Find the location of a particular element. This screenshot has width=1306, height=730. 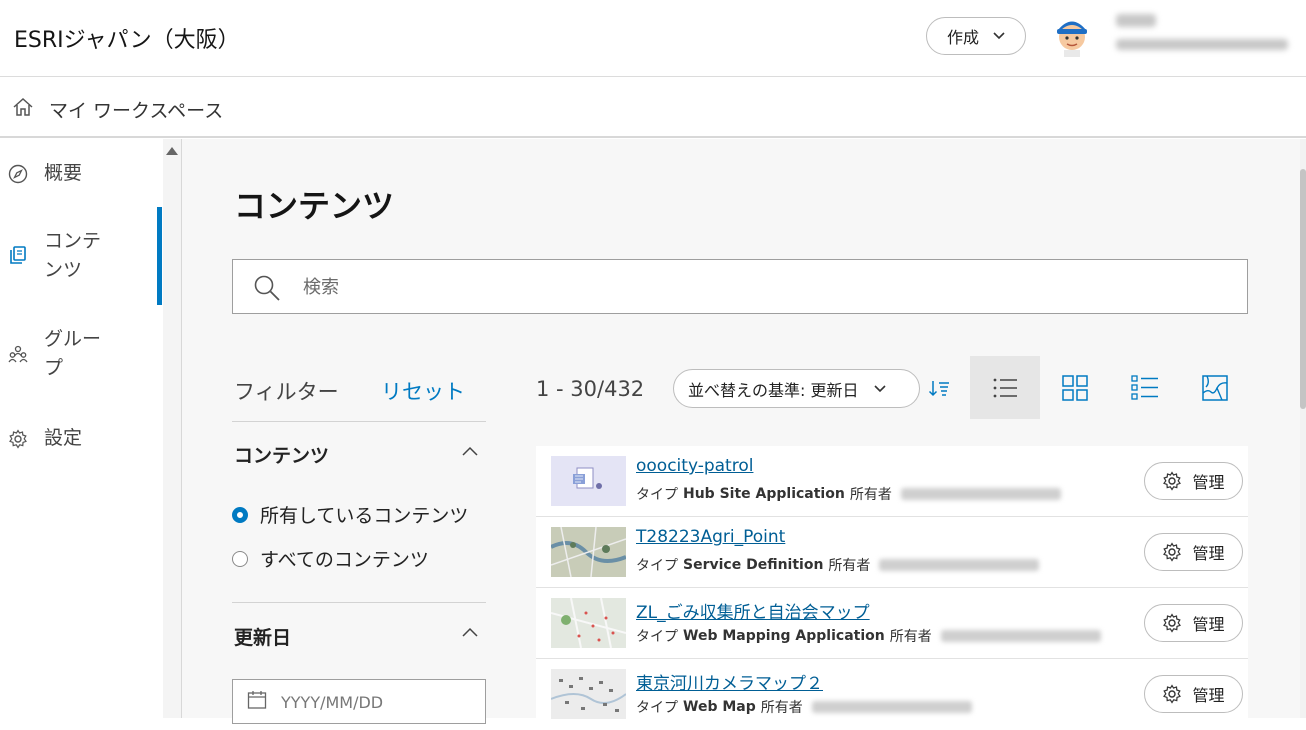

modified-filter-title: 更新日 is located at coordinates (262, 636).